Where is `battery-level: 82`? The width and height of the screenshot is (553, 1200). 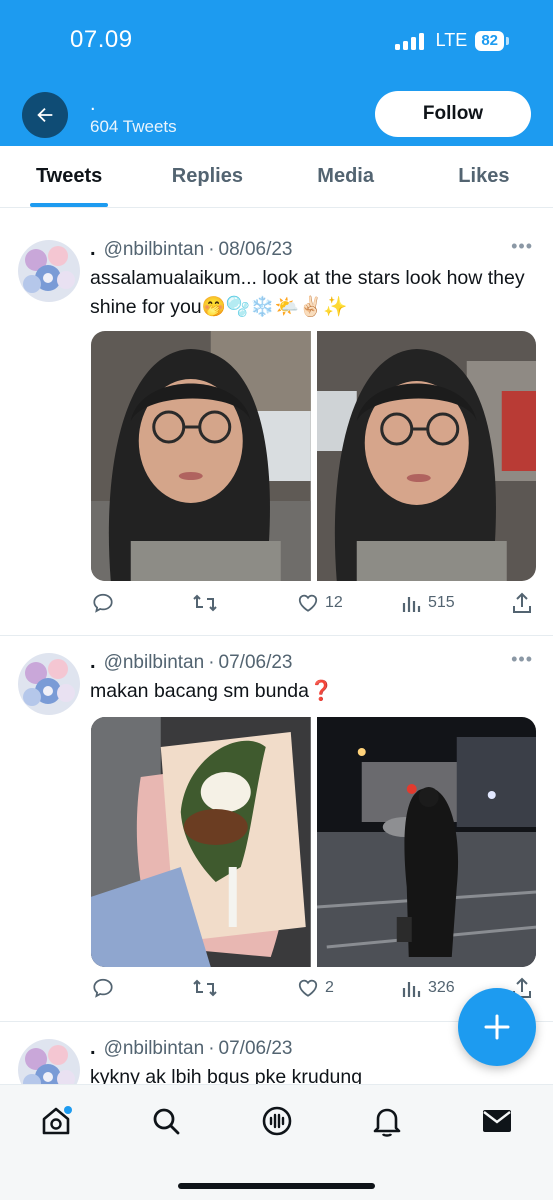
battery-level: 82 is located at coordinates (489, 40).